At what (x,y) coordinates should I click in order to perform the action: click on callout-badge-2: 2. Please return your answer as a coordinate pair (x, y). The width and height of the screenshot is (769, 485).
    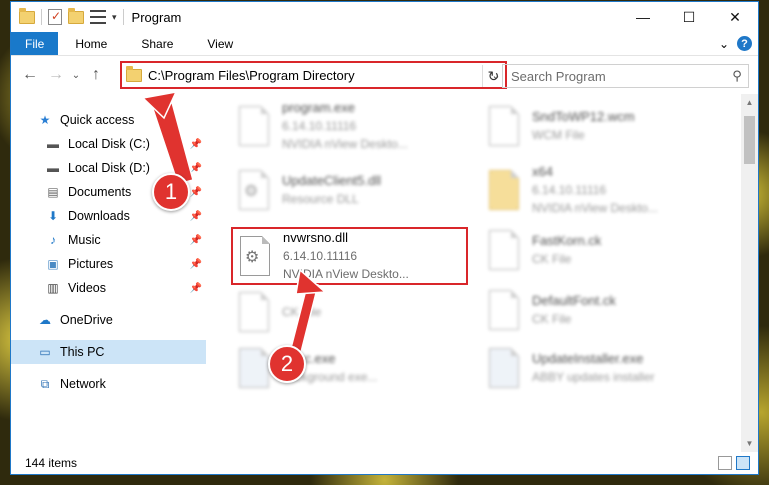
    Looking at the image, I should click on (287, 364).